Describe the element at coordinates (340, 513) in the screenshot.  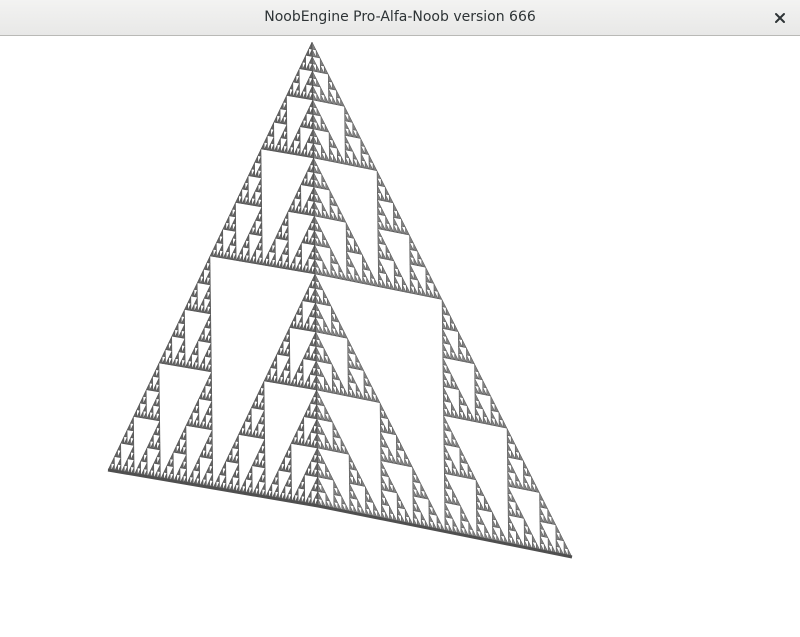
I see `fractal-edges` at that location.